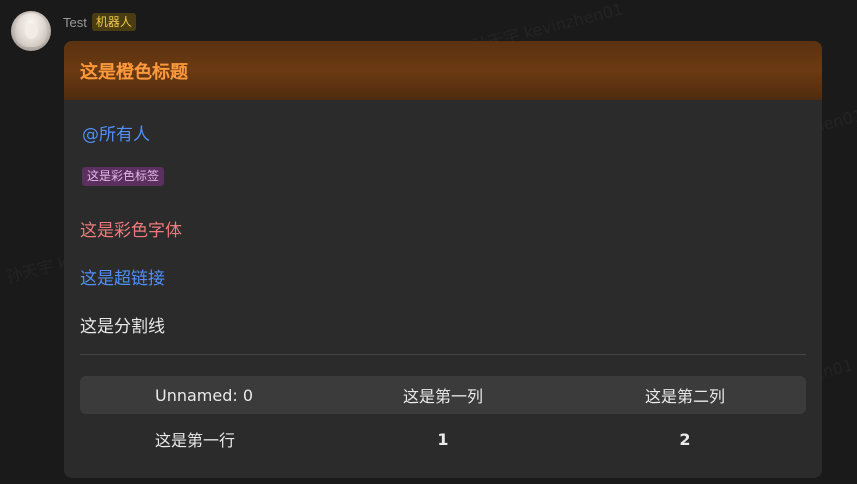 This screenshot has width=857, height=484. What do you see at coordinates (134, 72) in the screenshot?
I see `card-title: 这是橙色标题` at bounding box center [134, 72].